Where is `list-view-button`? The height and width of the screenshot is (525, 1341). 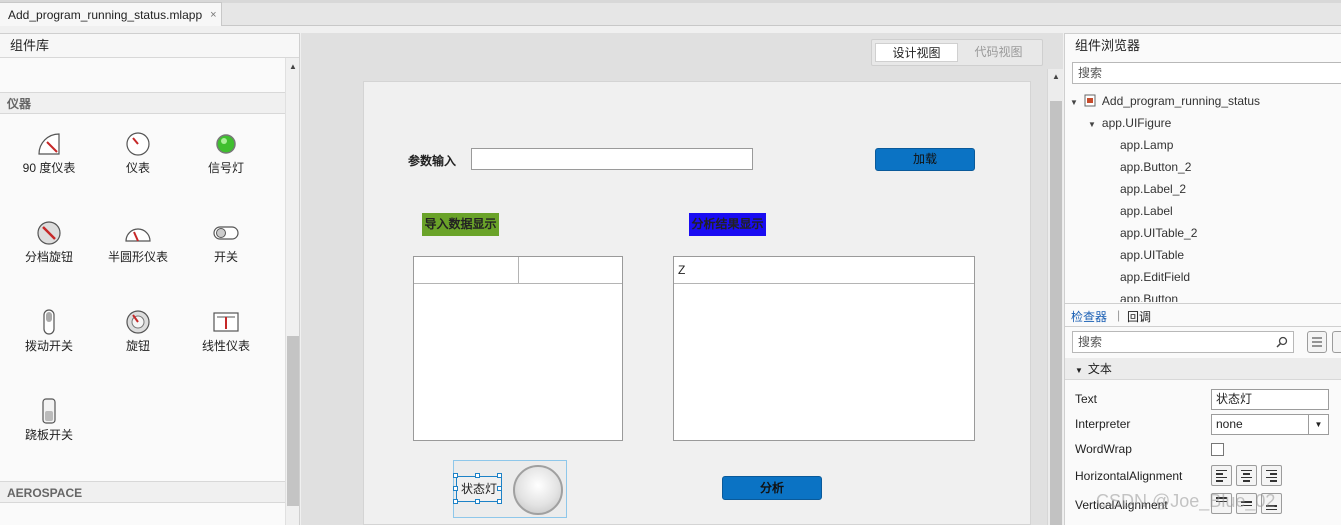 list-view-button is located at coordinates (1317, 342).